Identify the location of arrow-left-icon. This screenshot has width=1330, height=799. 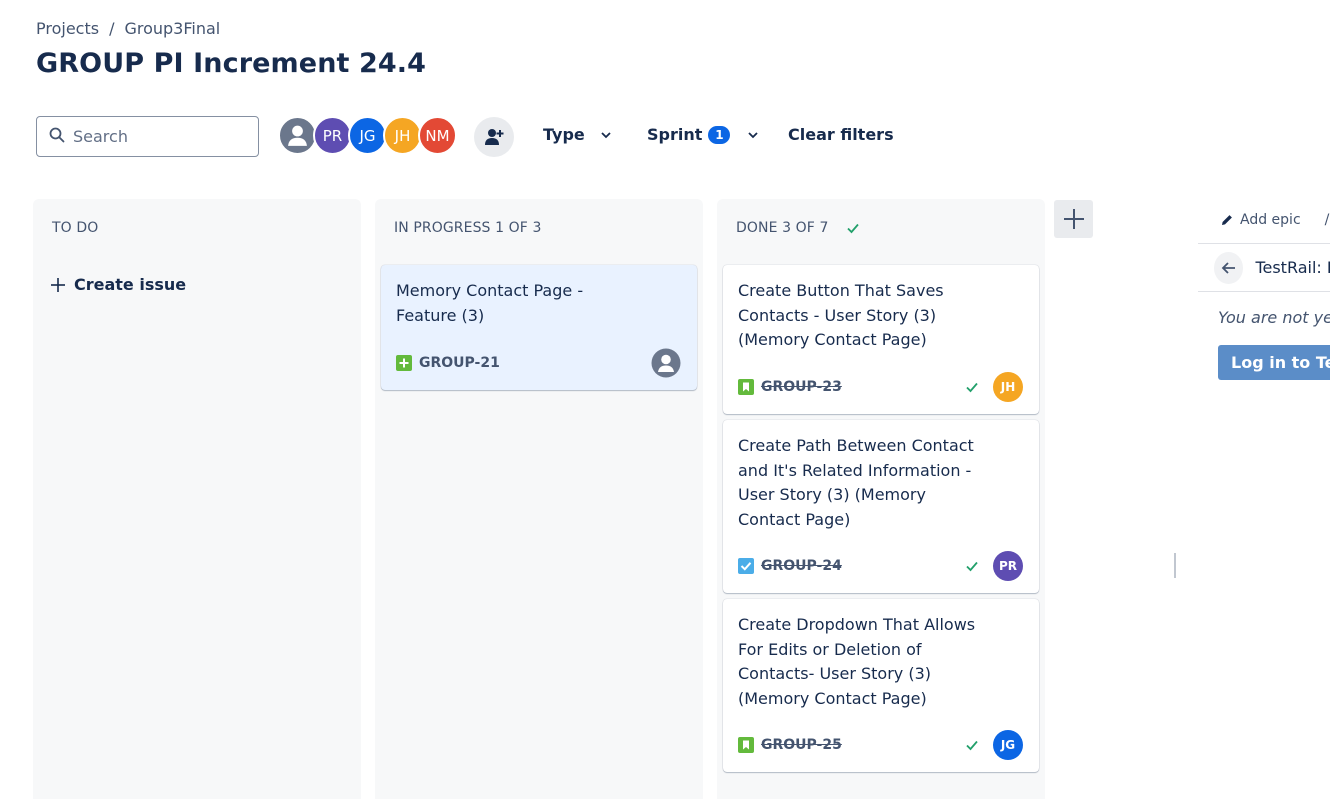
(1228, 267).